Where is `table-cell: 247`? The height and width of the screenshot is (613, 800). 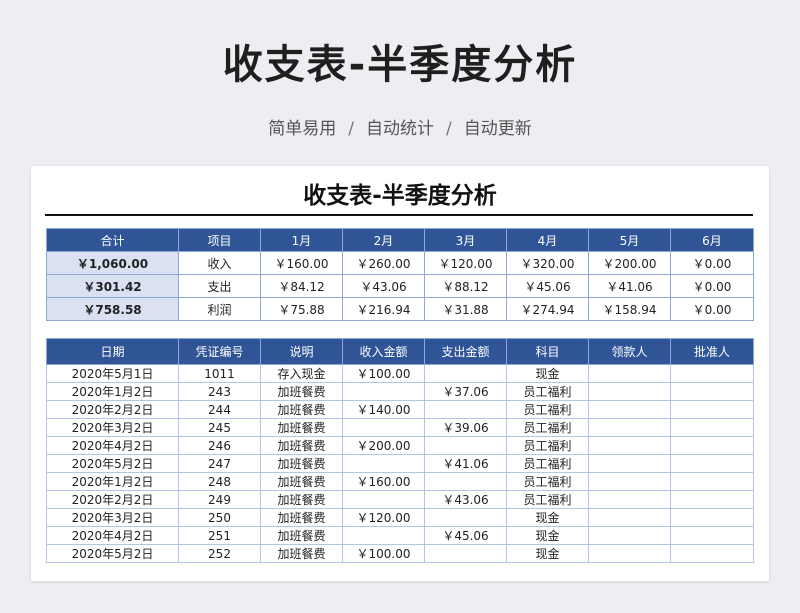 table-cell: 247 is located at coordinates (219, 463).